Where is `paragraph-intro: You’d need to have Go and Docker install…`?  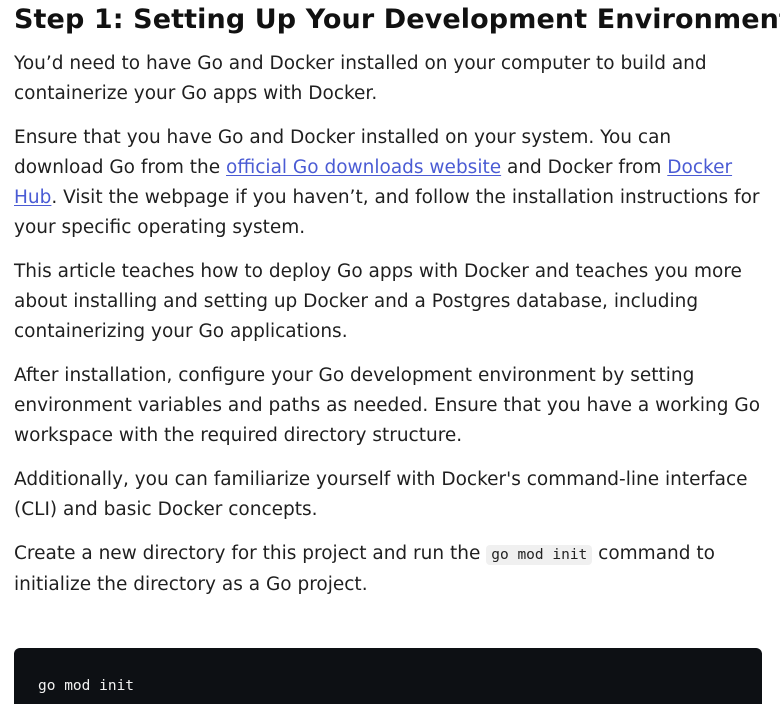 paragraph-intro: You’d need to have Go and Docker install… is located at coordinates (360, 78).